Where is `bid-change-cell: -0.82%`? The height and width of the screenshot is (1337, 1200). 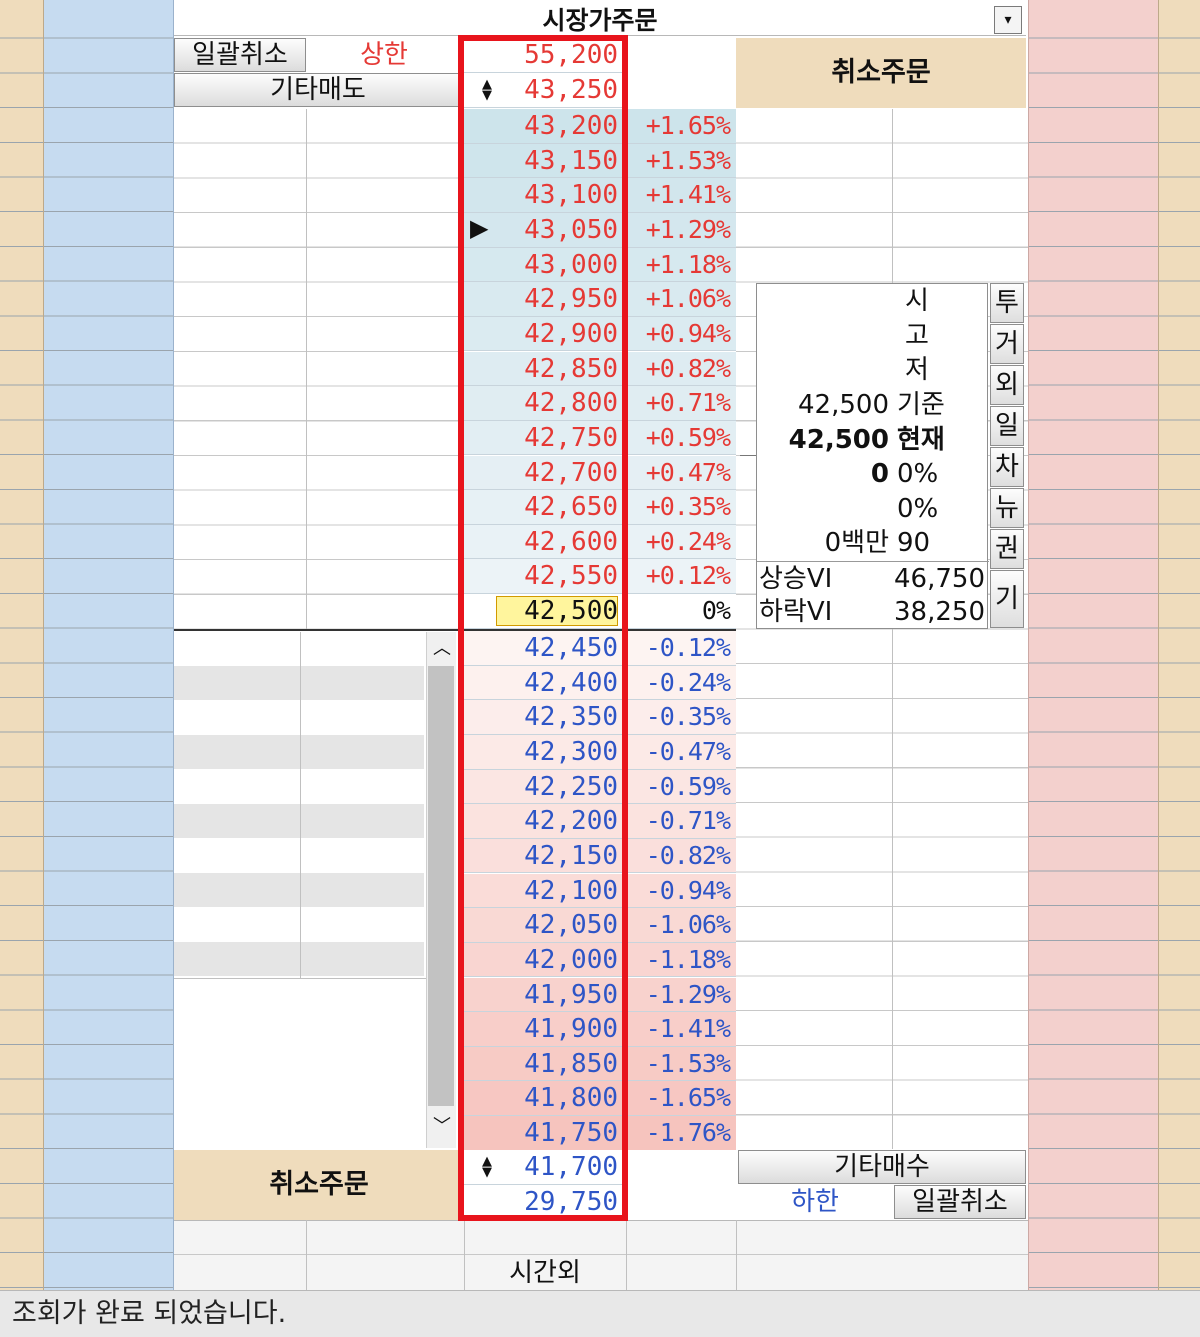 bid-change-cell: -0.82% is located at coordinates (681, 856).